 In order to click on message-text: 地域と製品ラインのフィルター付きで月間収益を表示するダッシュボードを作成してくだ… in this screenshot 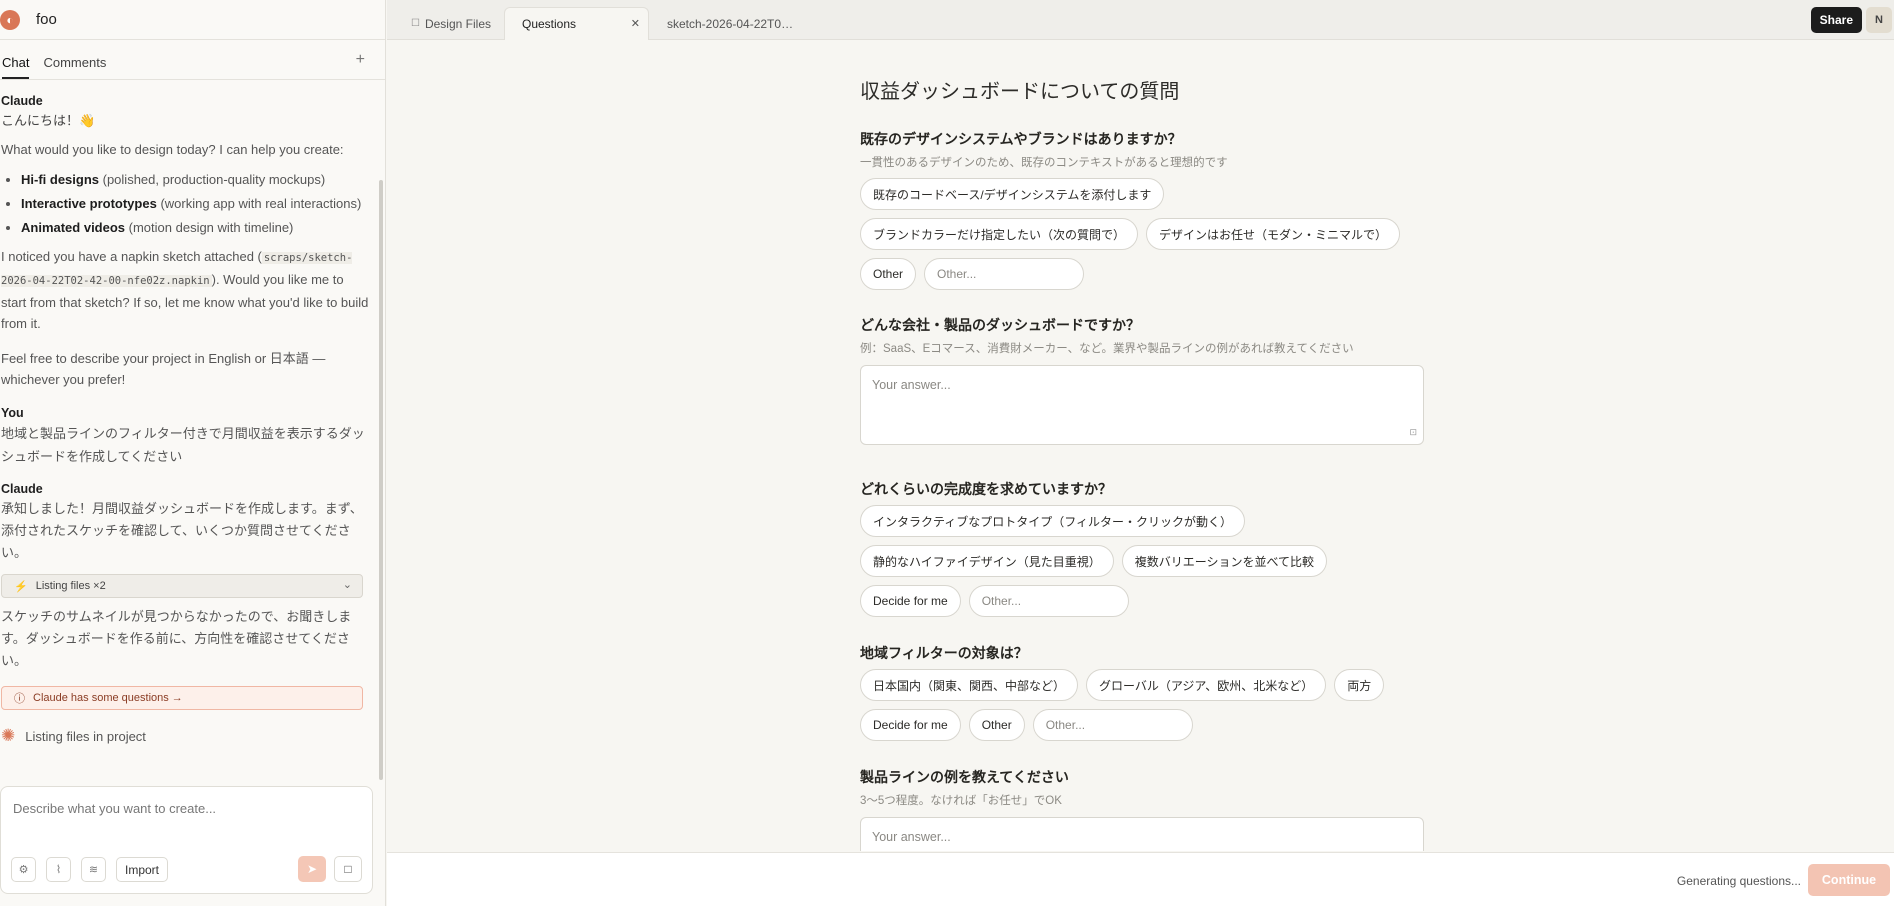, I will do `click(183, 445)`.